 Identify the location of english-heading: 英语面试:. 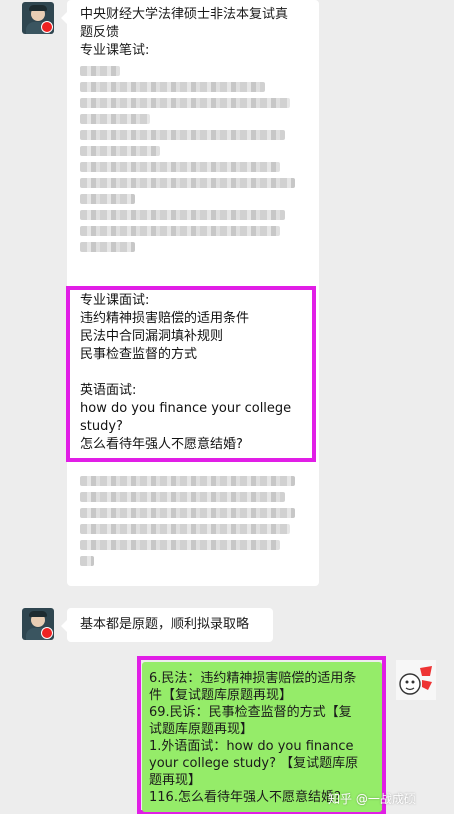
(108, 390).